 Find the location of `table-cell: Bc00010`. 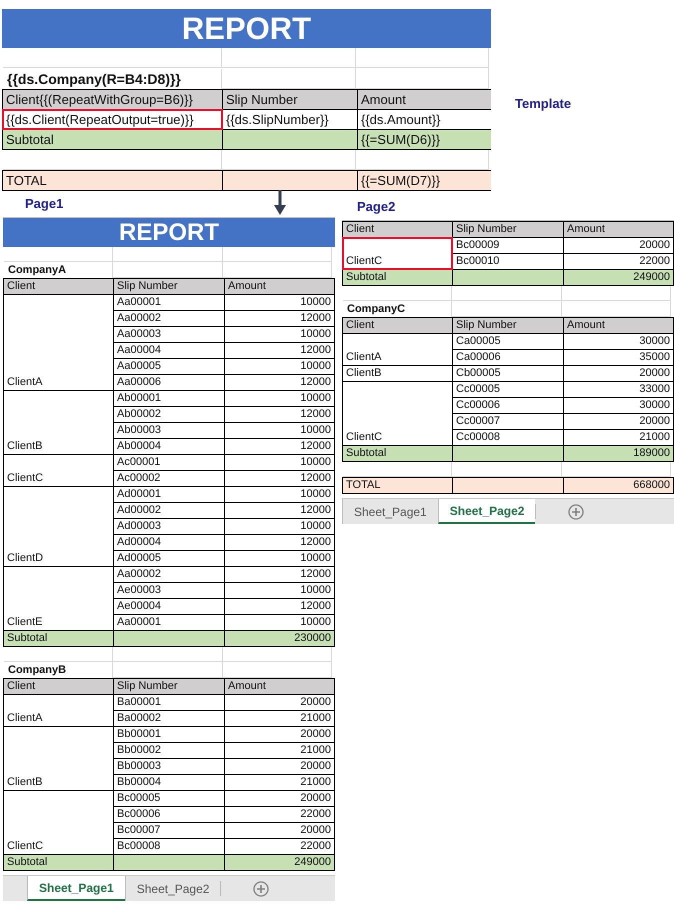

table-cell: Bc00010 is located at coordinates (508, 261).